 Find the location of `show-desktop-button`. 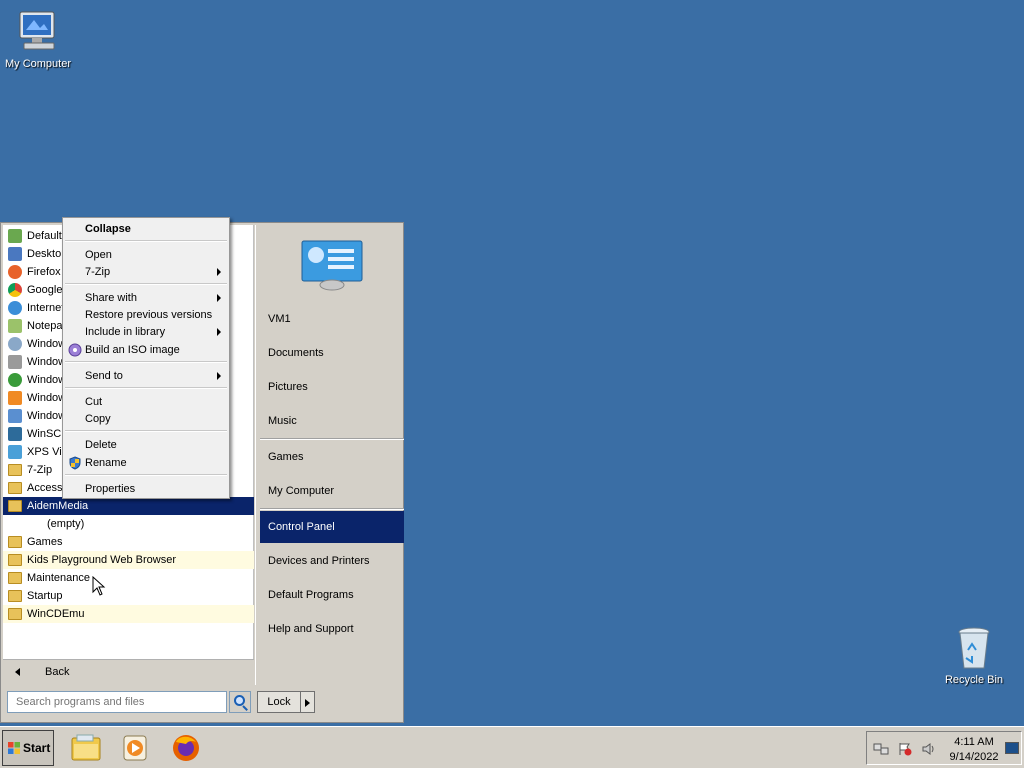

show-desktop-button is located at coordinates (1012, 748).